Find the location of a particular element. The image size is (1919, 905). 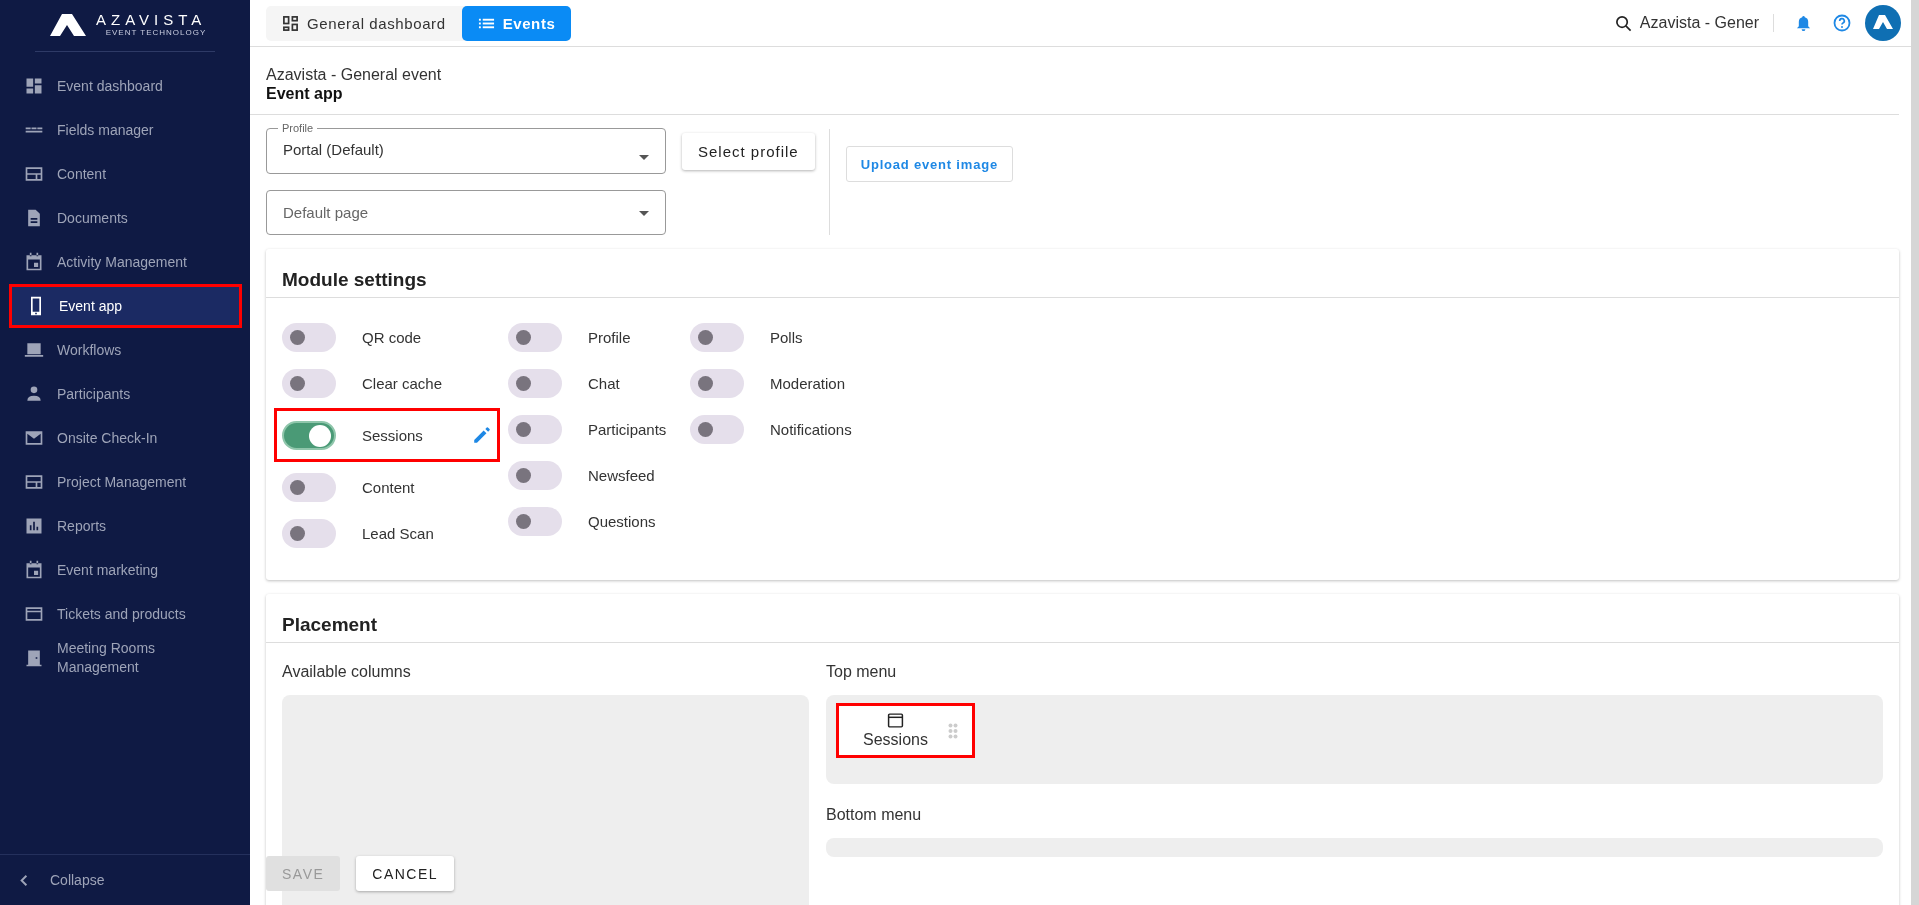

module-label: Moderation is located at coordinates (808, 383).